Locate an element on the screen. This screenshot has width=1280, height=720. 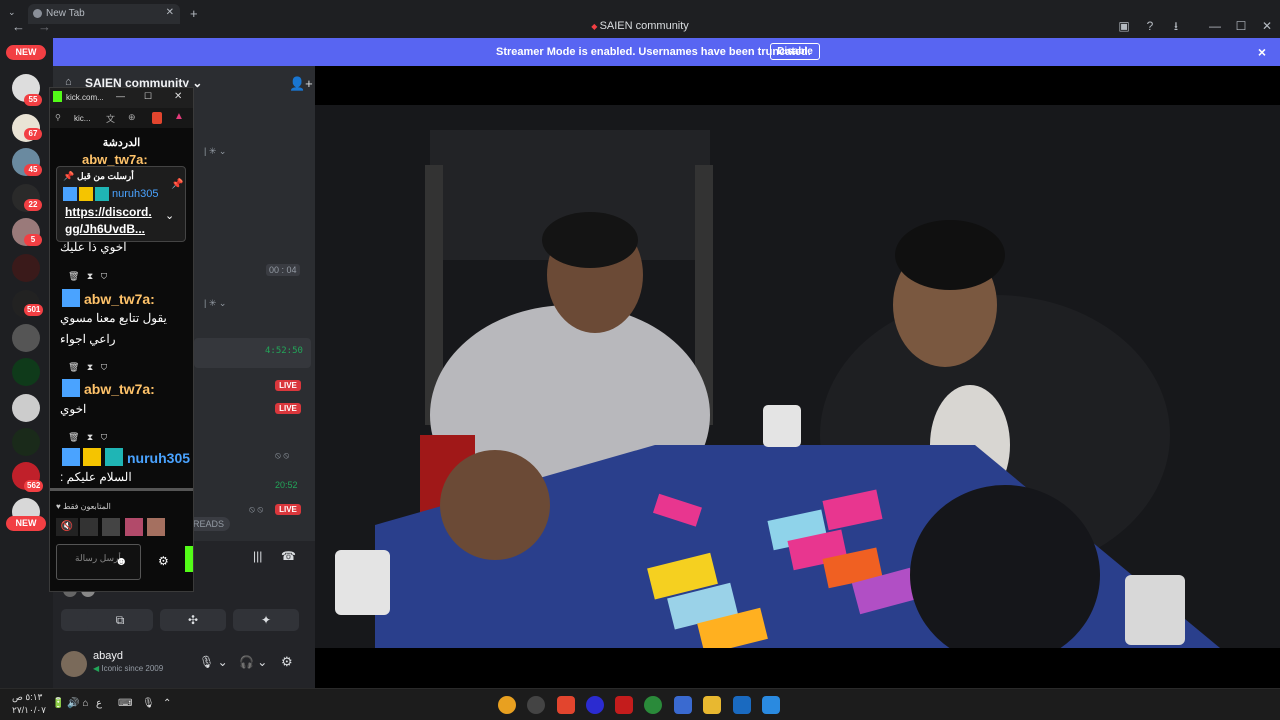
disconnect-icon: ☎ is located at coordinates (288, 556).